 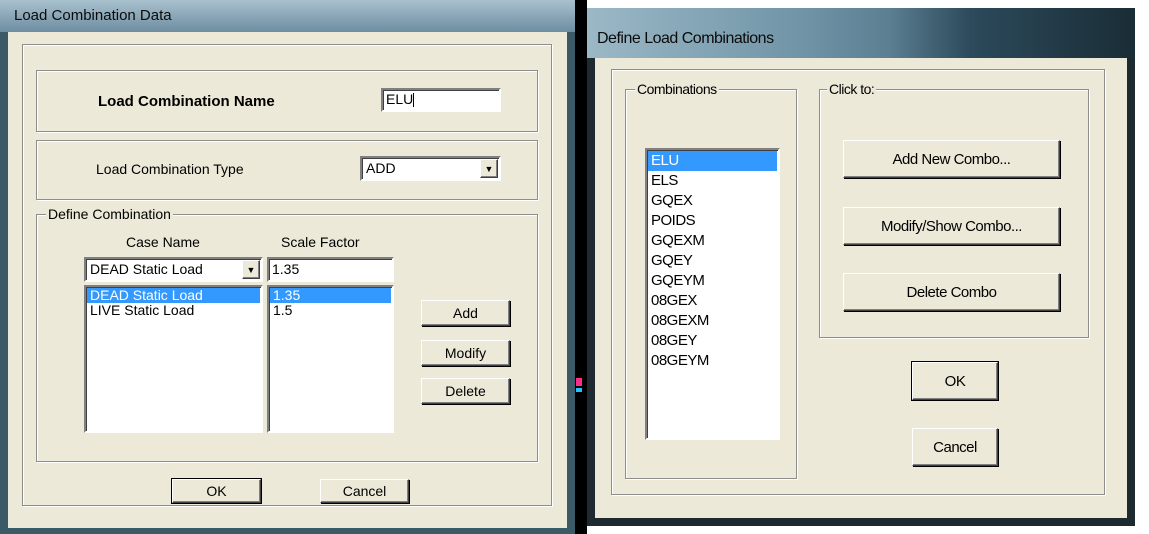 What do you see at coordinates (173, 310) in the screenshot?
I see `list-item: LIVE Static Load` at bounding box center [173, 310].